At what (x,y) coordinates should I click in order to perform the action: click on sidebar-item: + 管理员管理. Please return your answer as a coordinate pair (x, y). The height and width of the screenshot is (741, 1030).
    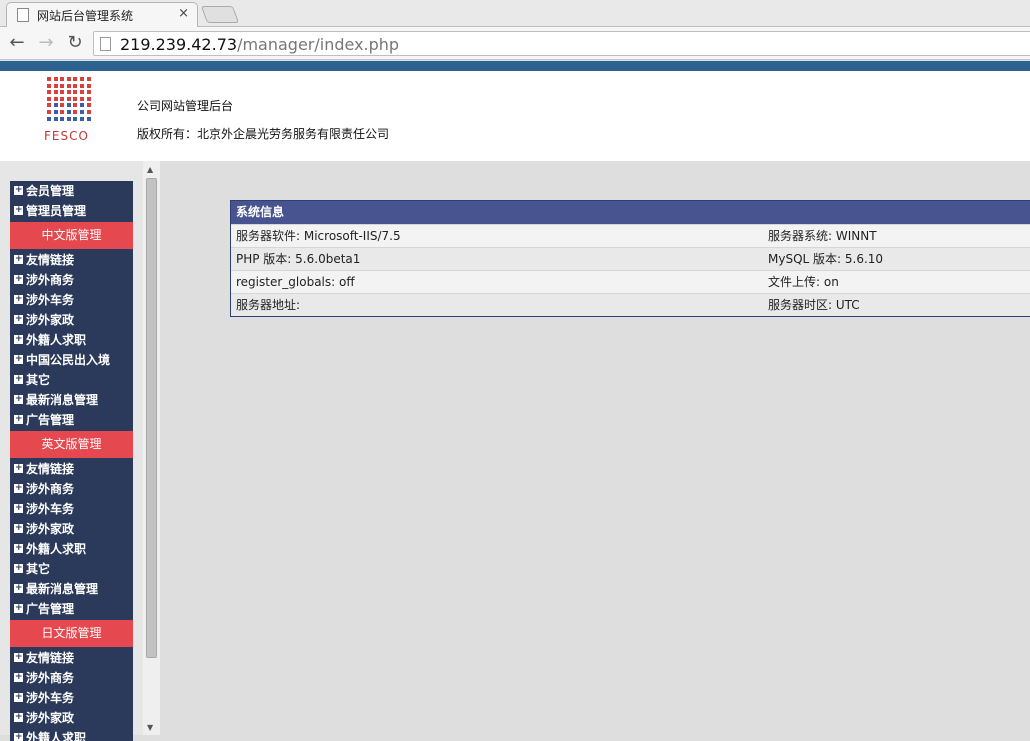
    Looking at the image, I should click on (71, 211).